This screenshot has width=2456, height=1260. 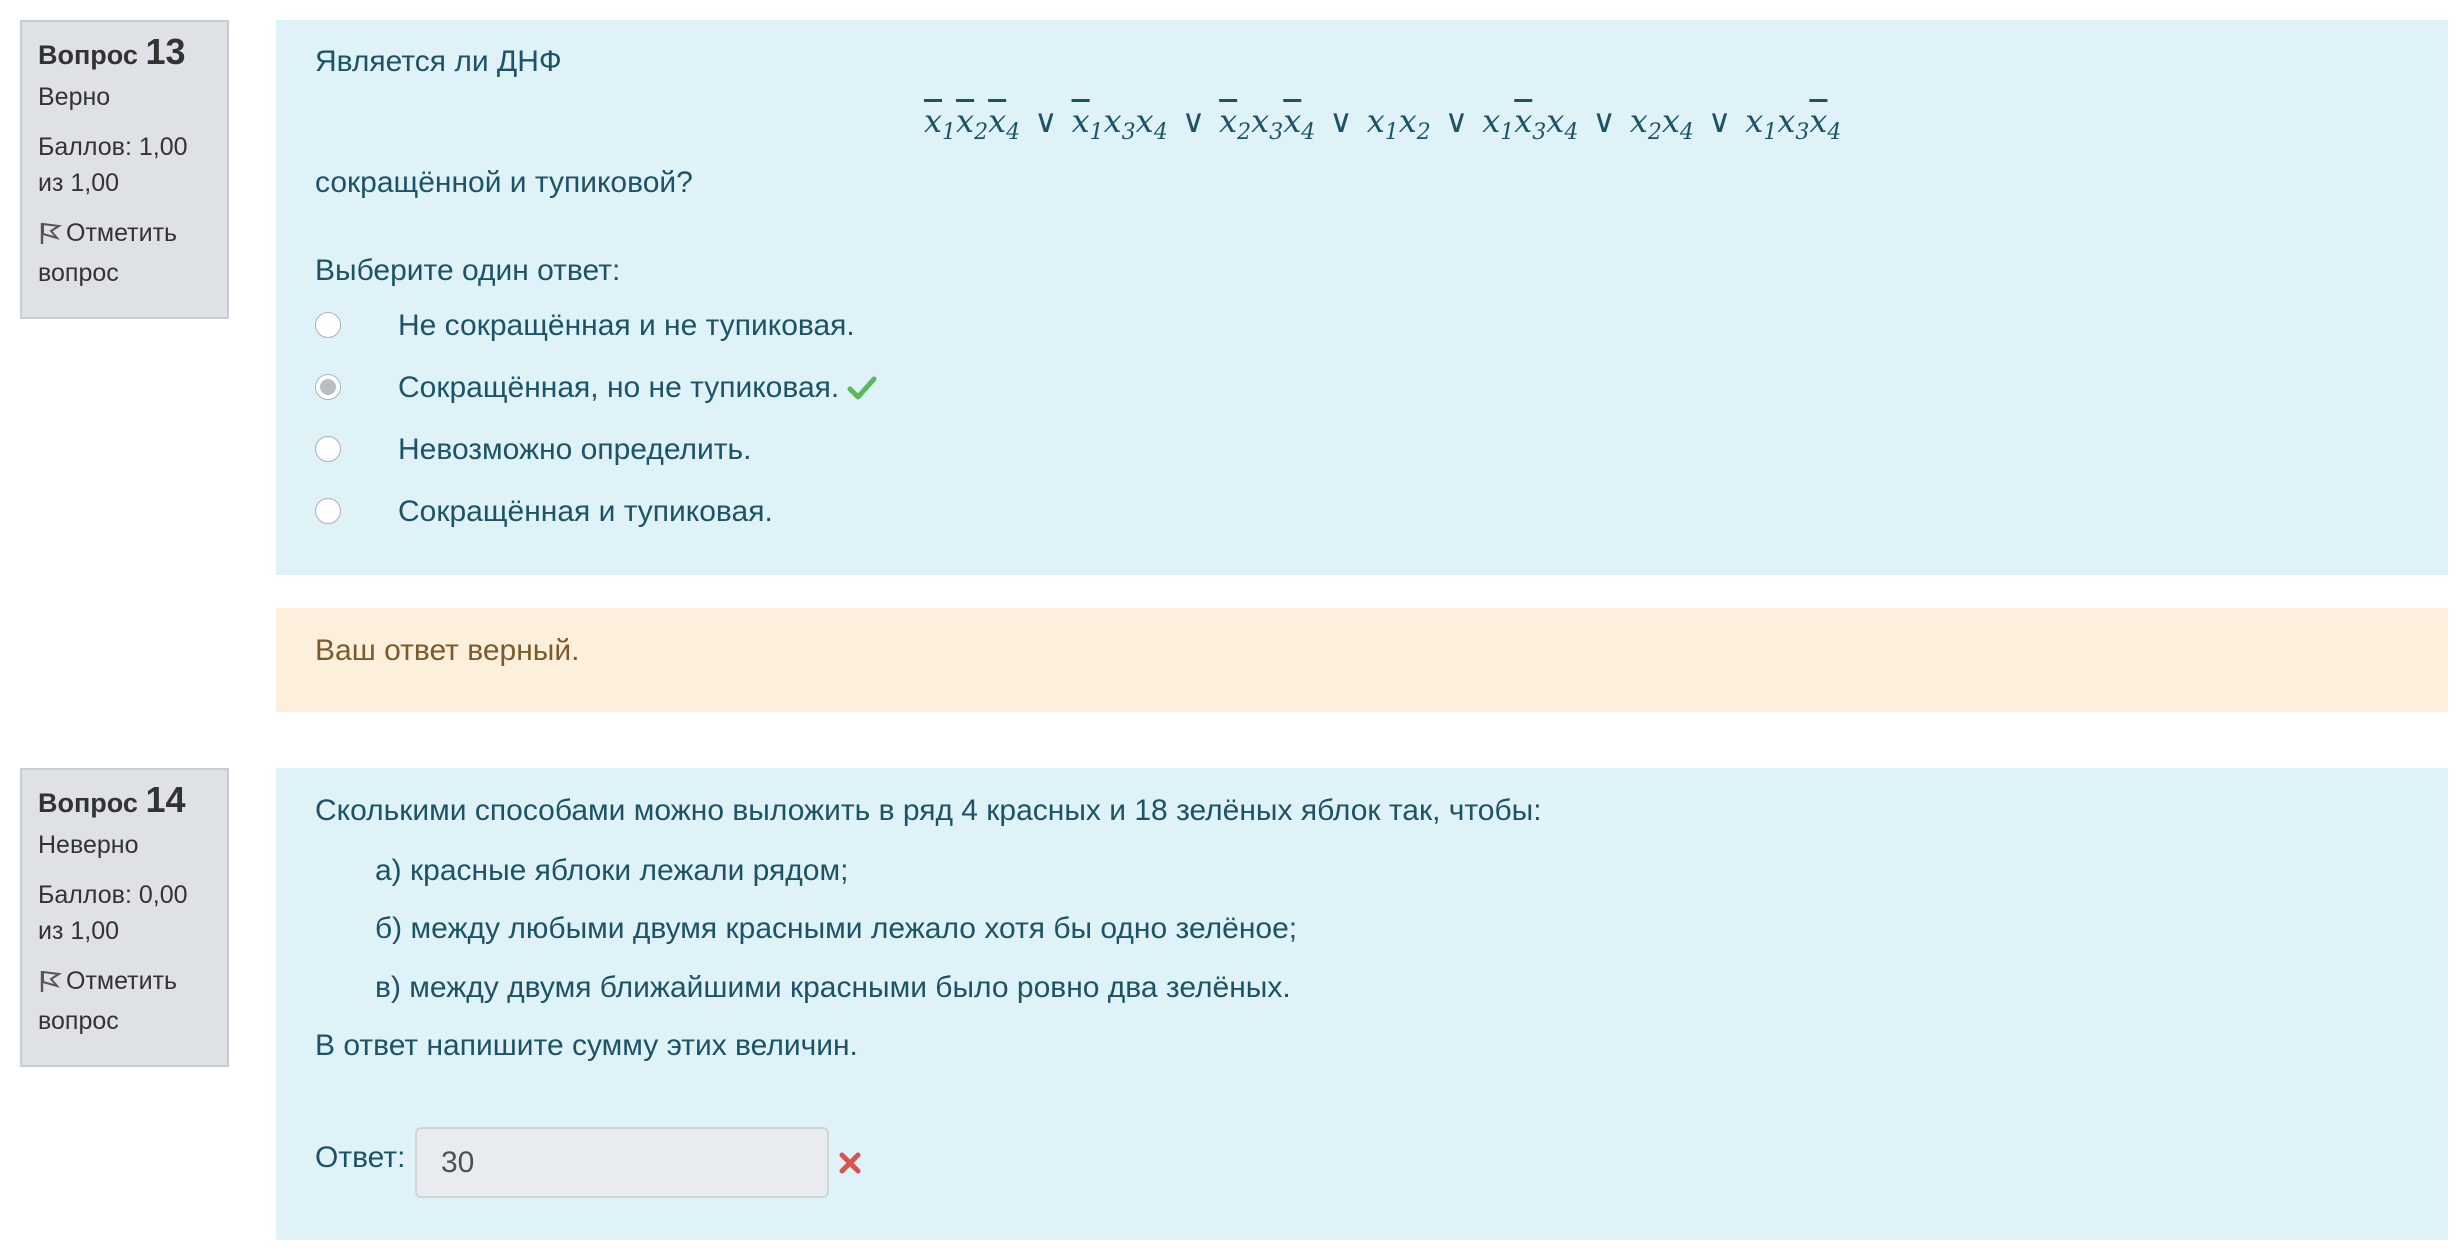 I want to click on option-label-text: Сокращённая, но не тупиковая., so click(x=618, y=387).